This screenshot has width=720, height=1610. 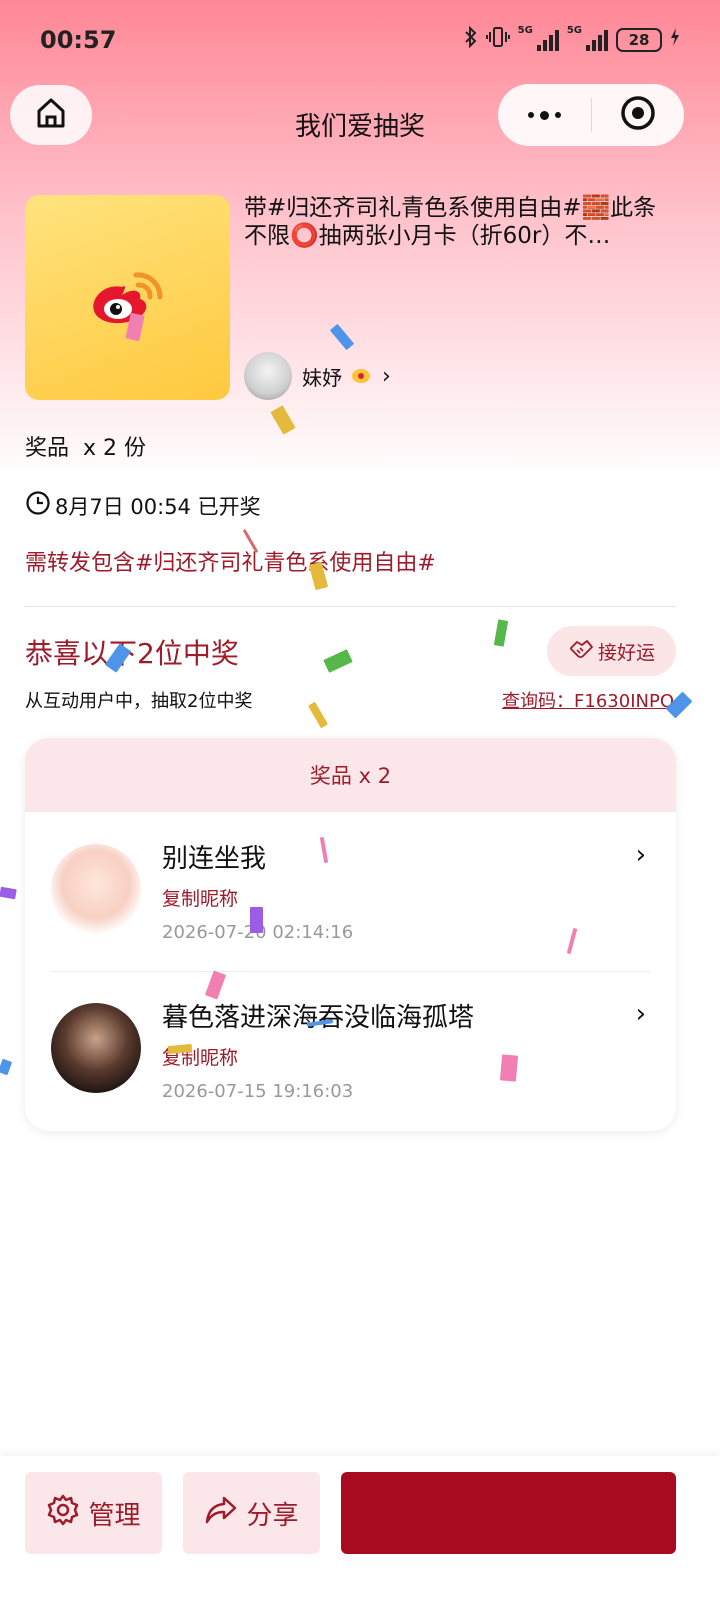 What do you see at coordinates (572, 39) in the screenshot?
I see `status-icons: 5G 5G 28` at bounding box center [572, 39].